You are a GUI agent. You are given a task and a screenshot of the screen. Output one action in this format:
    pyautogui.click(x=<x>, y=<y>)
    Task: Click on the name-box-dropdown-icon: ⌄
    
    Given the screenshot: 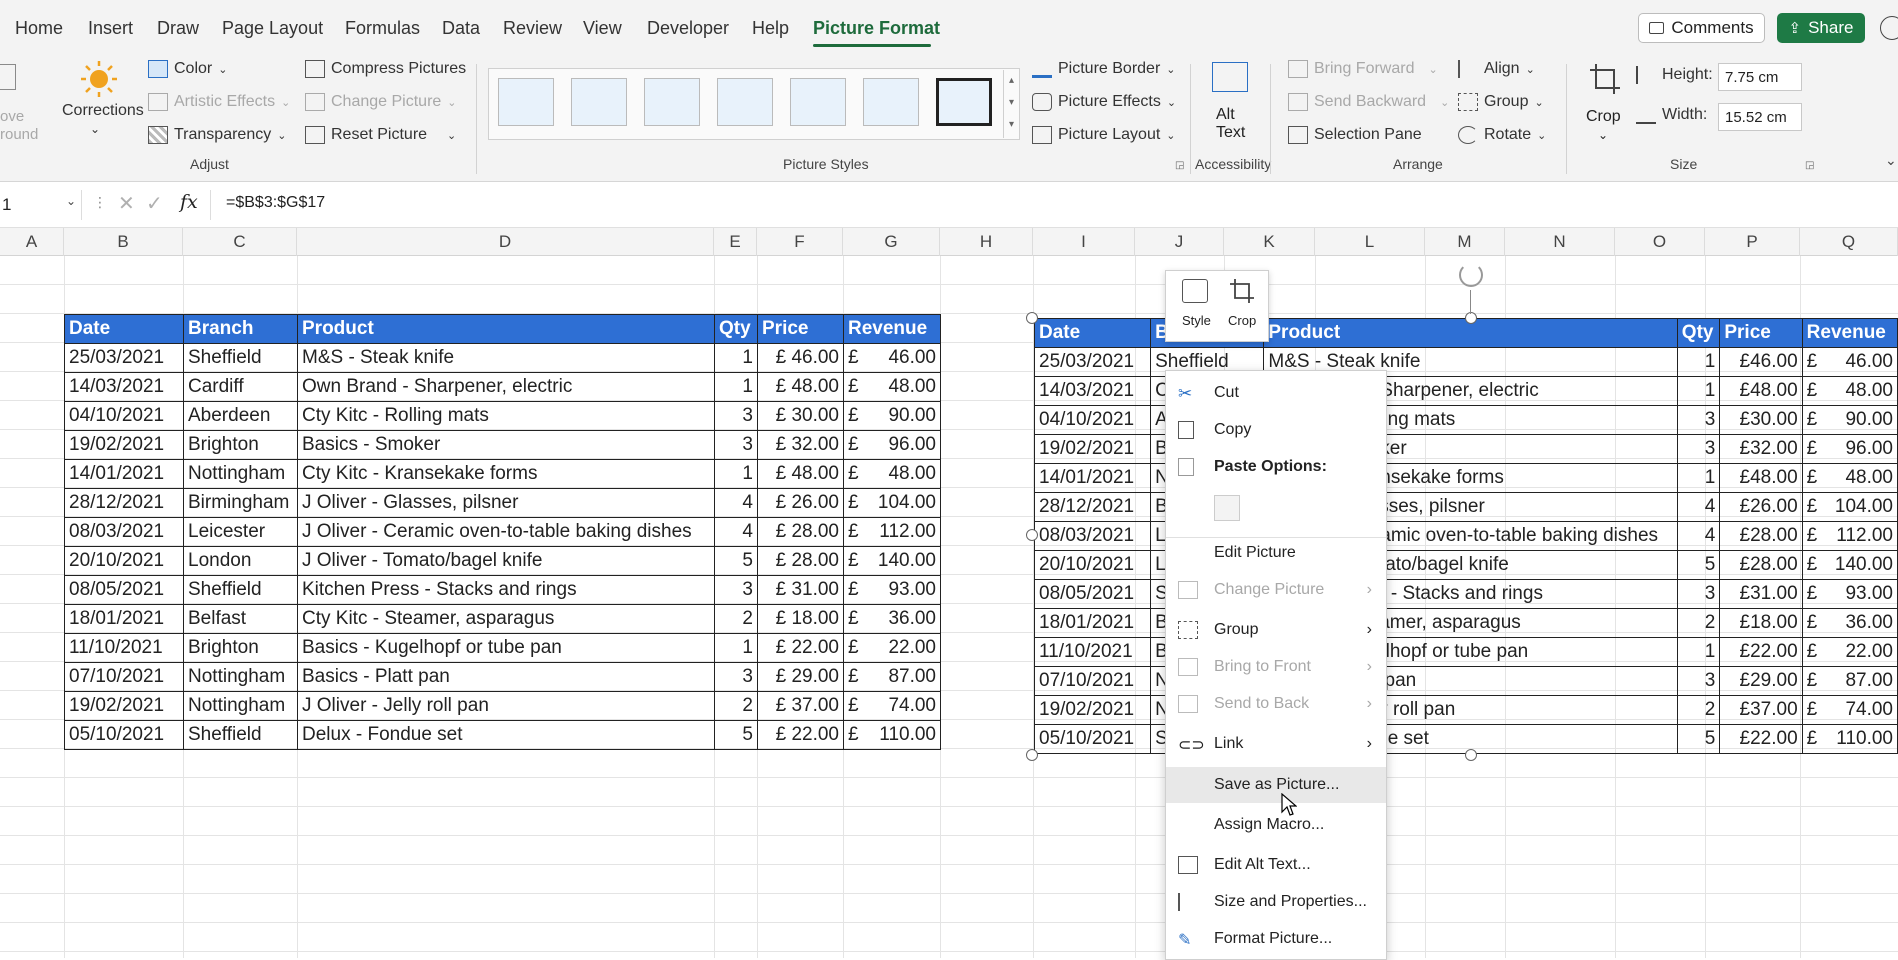 What is the action you would take?
    pyautogui.click(x=71, y=201)
    